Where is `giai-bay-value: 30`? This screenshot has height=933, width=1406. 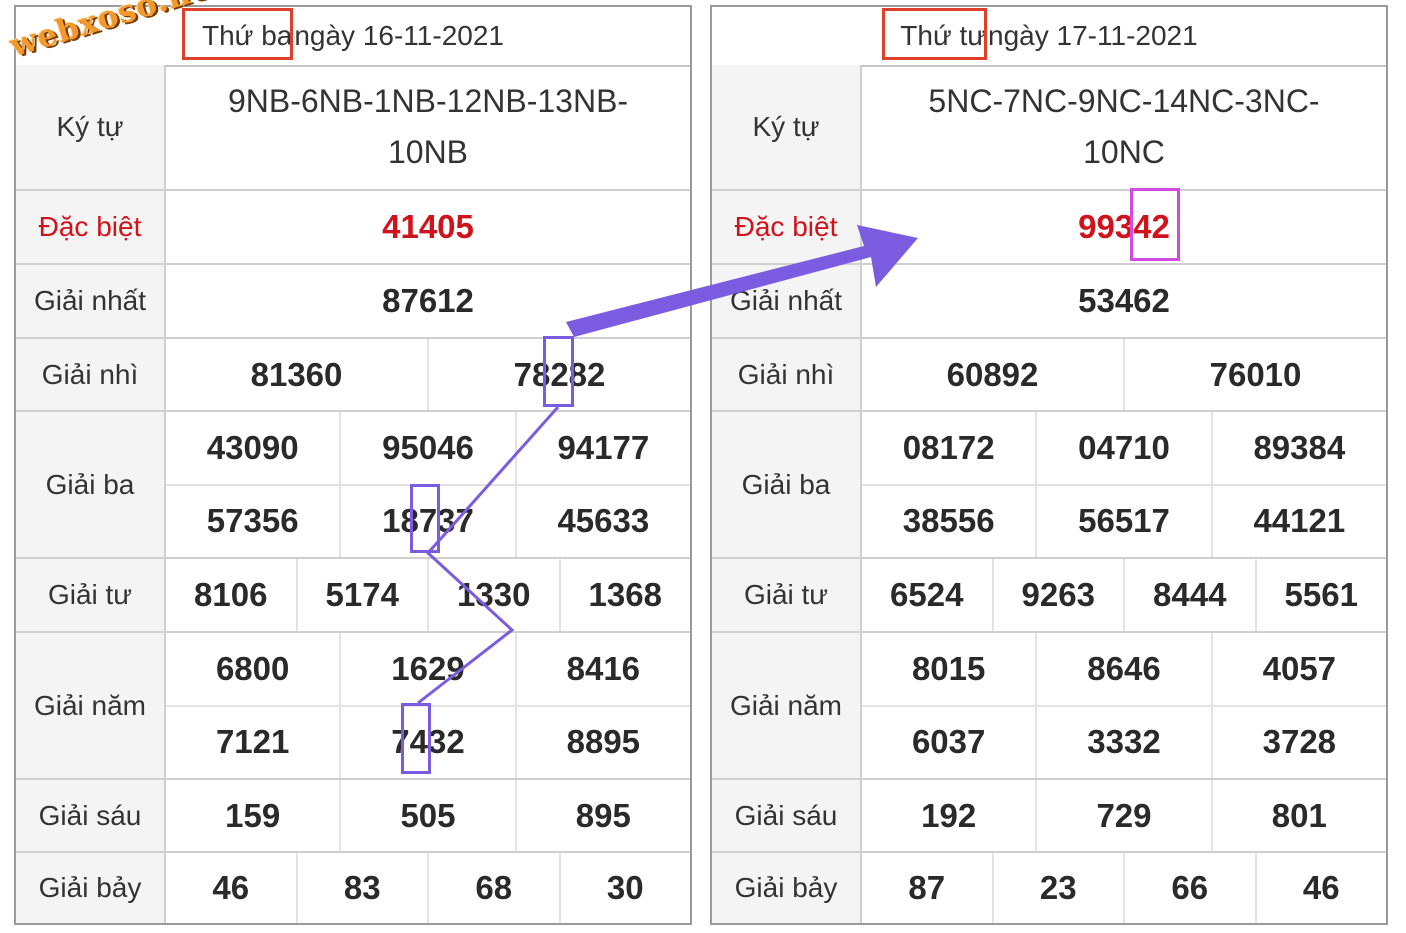
giai-bay-value: 30 is located at coordinates (624, 888).